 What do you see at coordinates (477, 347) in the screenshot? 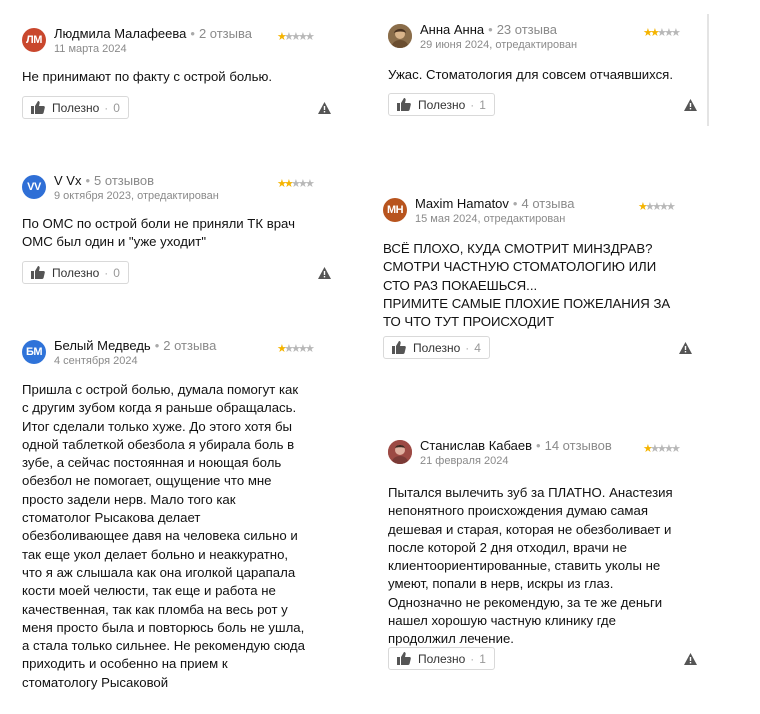
I see `helpful-count: 4` at bounding box center [477, 347].